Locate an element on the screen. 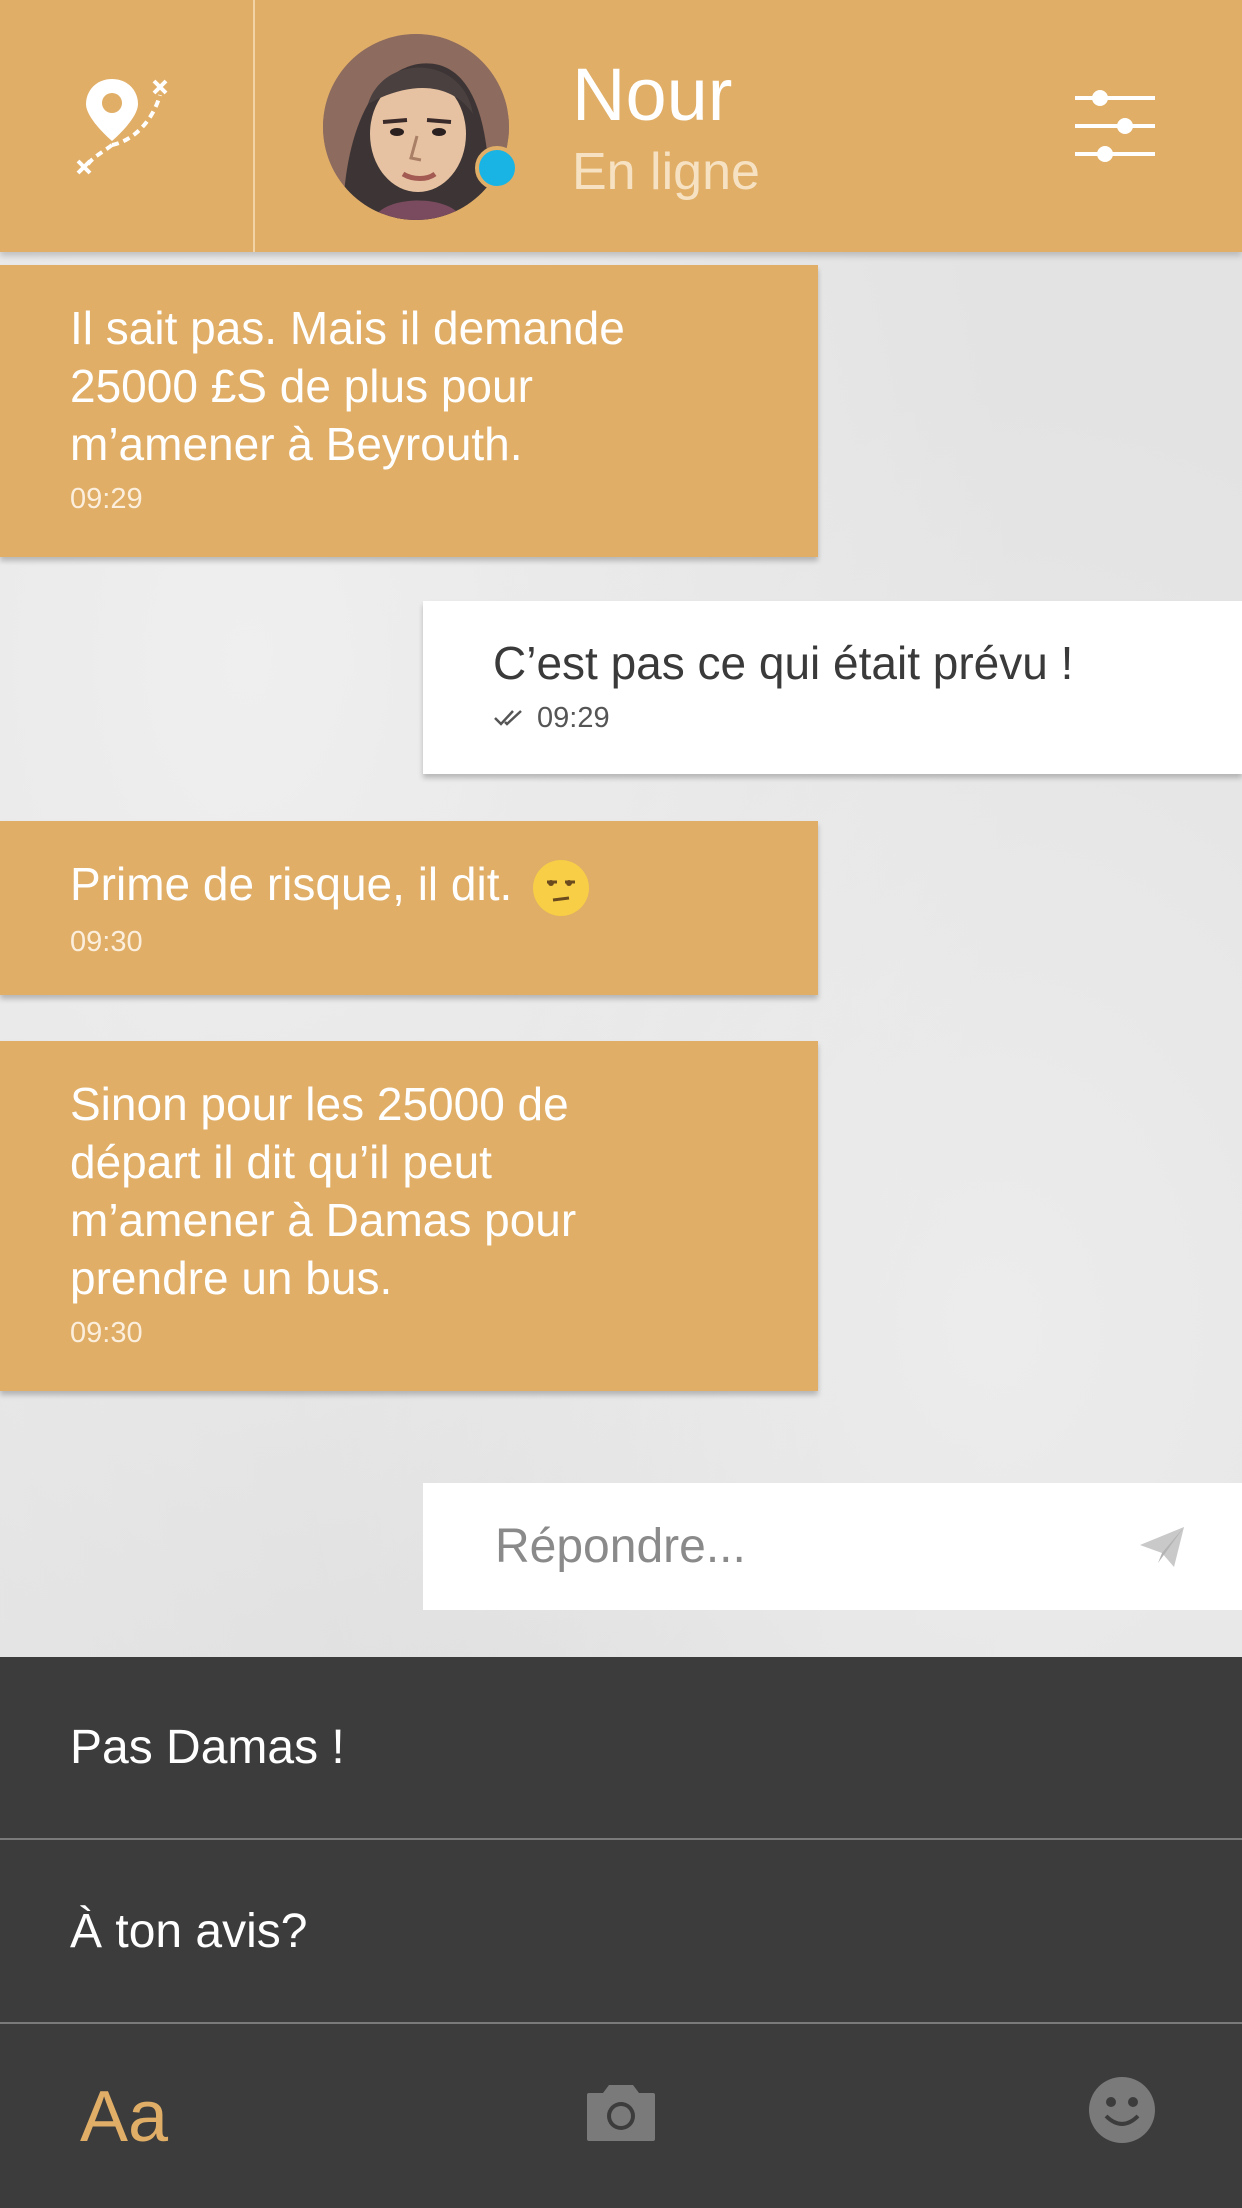  message-text: C’est pas ce qui était prévu ! is located at coordinates (783, 663).